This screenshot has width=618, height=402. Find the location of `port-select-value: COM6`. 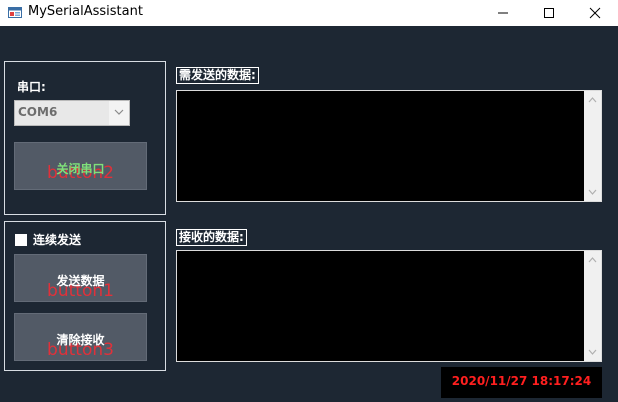

port-select-value: COM6 is located at coordinates (38, 112).